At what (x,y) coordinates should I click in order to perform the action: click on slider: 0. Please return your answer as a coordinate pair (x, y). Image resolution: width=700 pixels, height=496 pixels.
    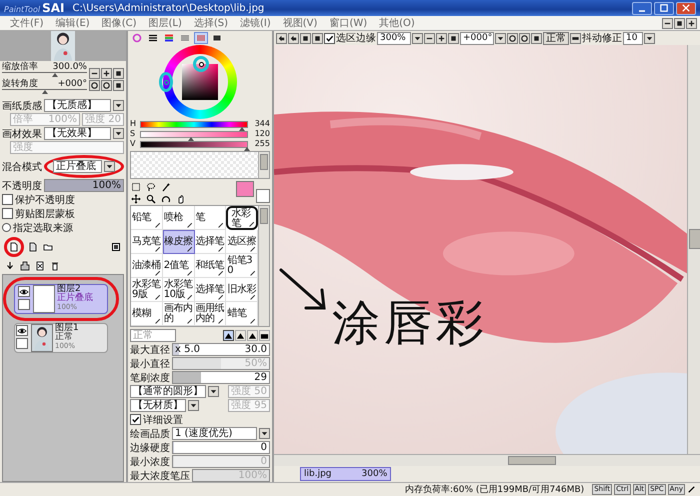
    Looking at the image, I should click on (221, 447).